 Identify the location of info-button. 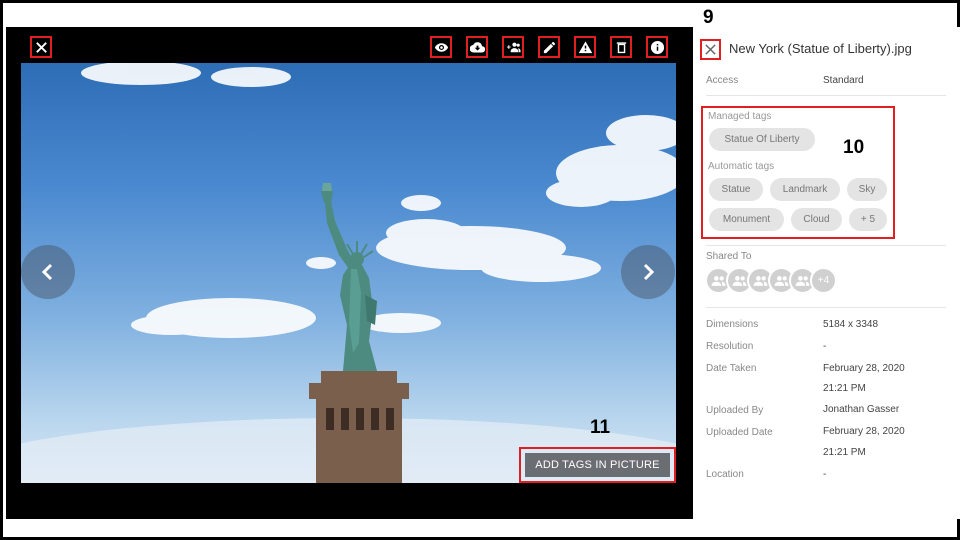
(657, 47).